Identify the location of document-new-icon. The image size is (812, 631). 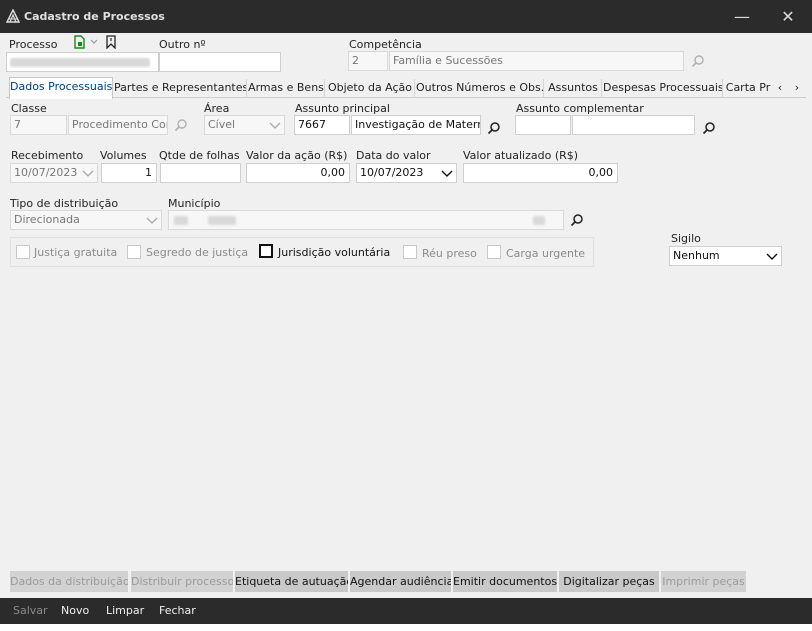
(79, 42).